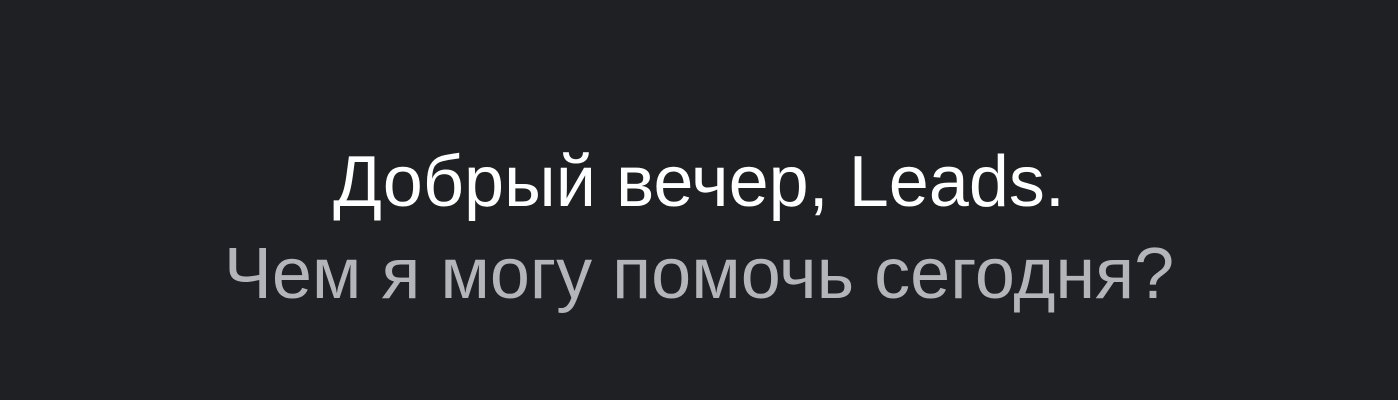 The image size is (1398, 400). I want to click on greeting-subheadline: Чем я могу помочь сегодня?, so click(699, 274).